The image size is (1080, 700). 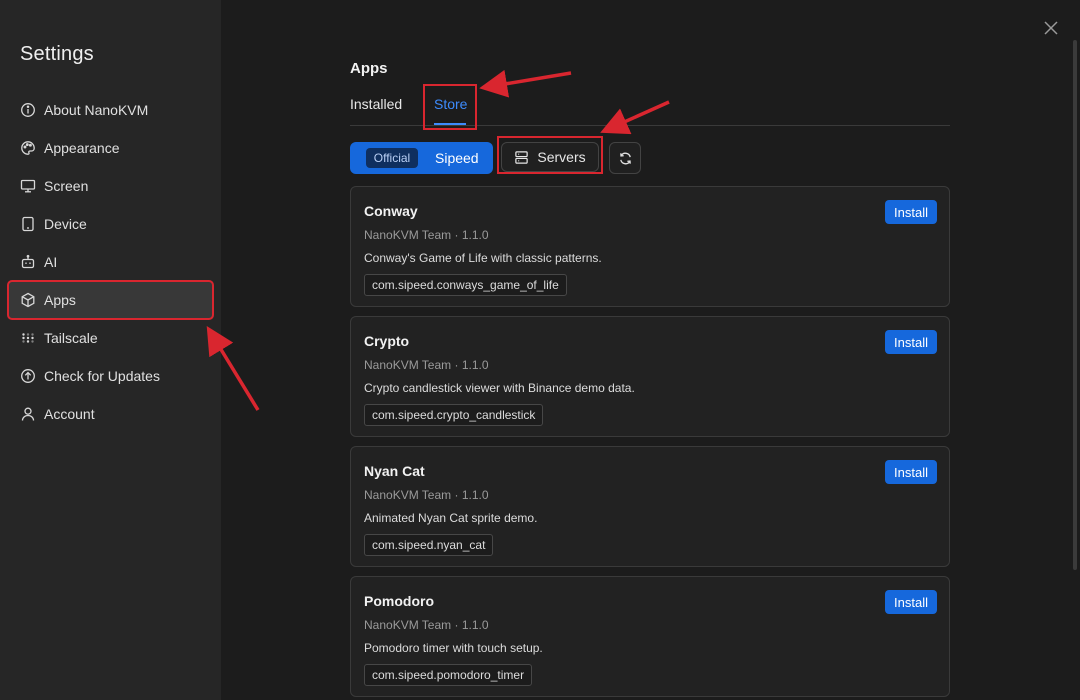 What do you see at coordinates (71, 338) in the screenshot?
I see `sidebar-item-label: Tailscale` at bounding box center [71, 338].